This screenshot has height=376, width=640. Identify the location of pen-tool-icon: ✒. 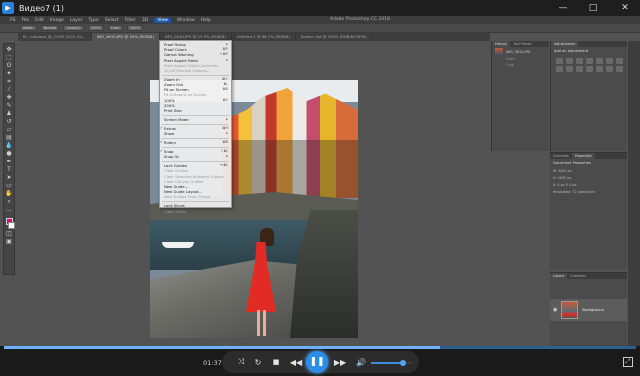
(9, 161).